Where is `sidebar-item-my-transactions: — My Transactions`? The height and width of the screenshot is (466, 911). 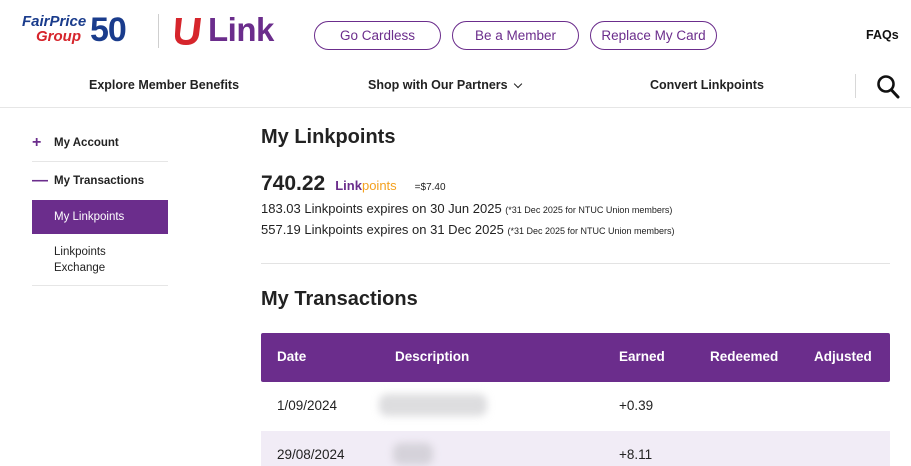 sidebar-item-my-transactions: — My Transactions is located at coordinates (100, 181).